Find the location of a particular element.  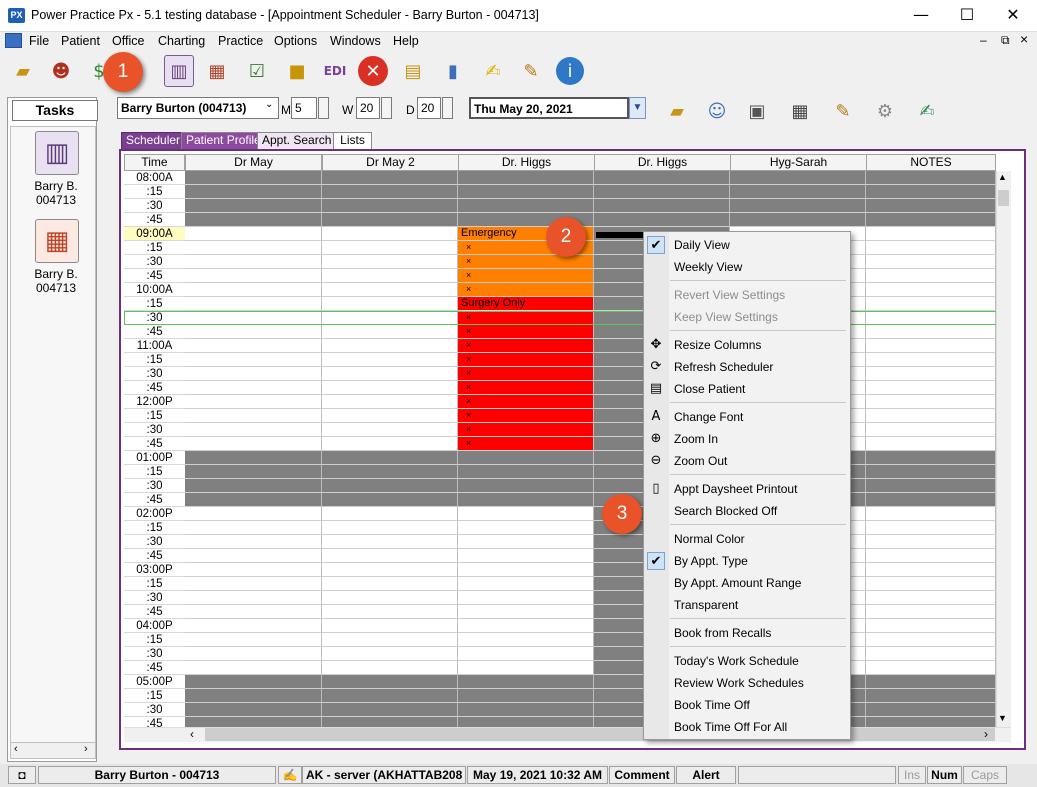

medication-icon: ▮ is located at coordinates (453, 71).